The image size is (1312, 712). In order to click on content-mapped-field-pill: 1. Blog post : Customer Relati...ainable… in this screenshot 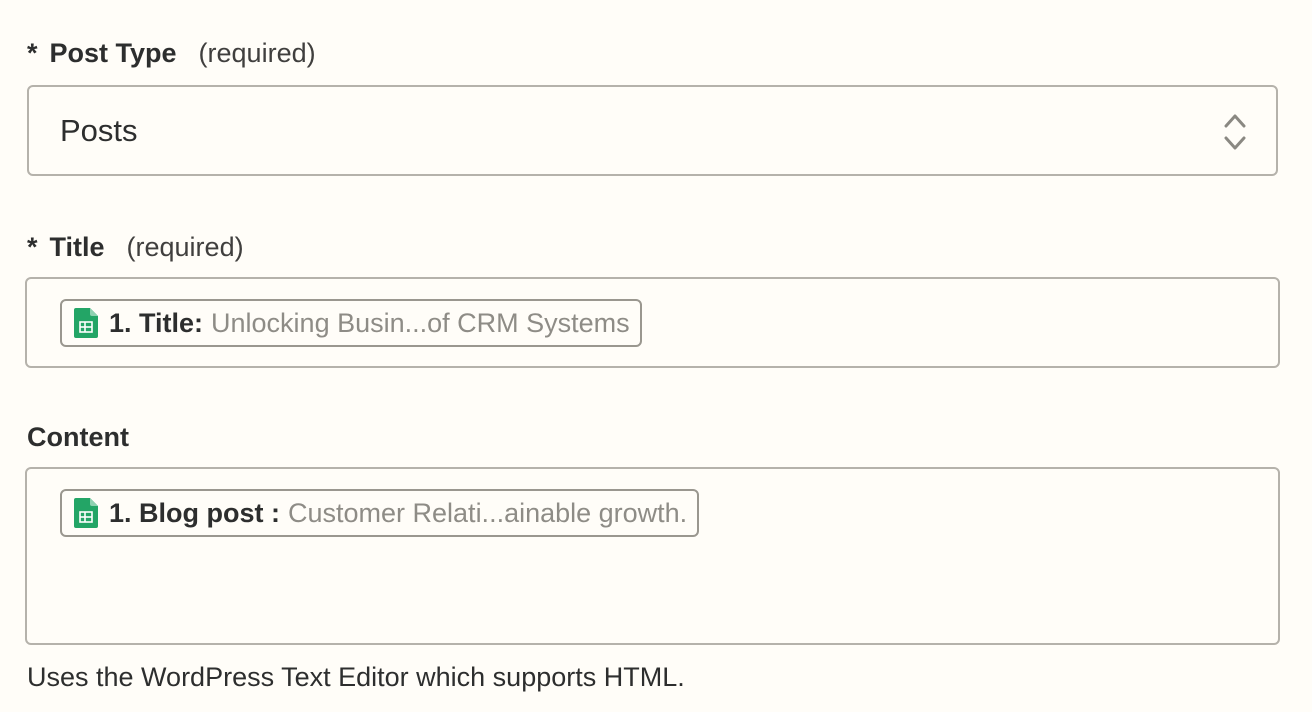, I will do `click(380, 513)`.